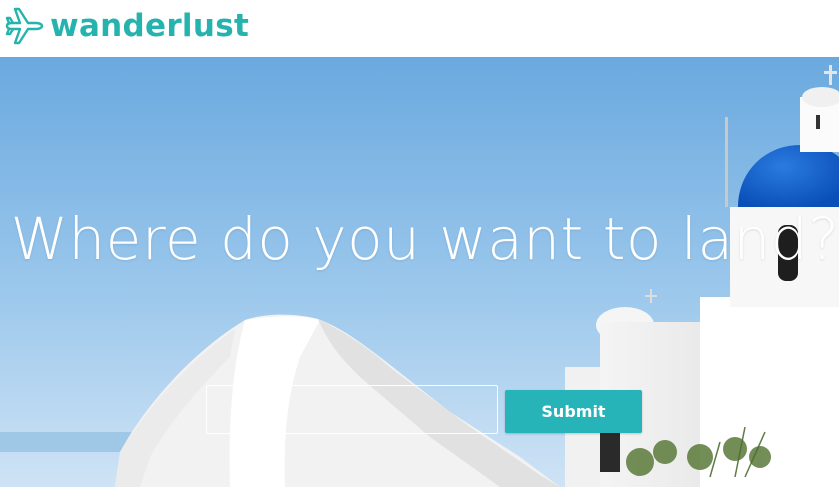 The width and height of the screenshot is (839, 487). I want to click on destination-input, so click(352, 409).